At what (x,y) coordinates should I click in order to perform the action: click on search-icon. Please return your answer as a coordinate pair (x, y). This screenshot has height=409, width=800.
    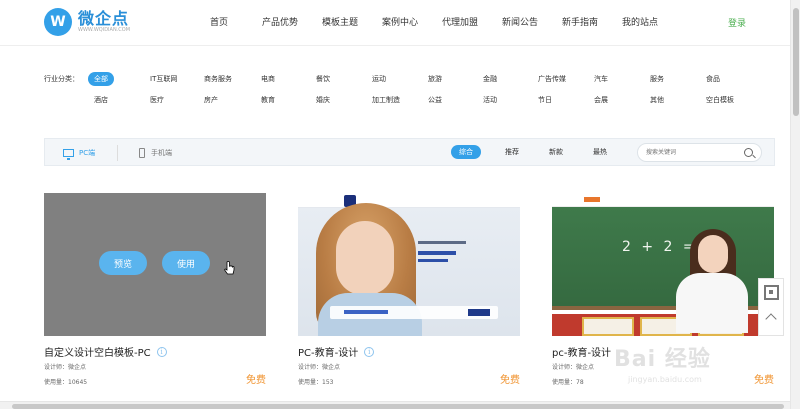
    Looking at the image, I should click on (748, 152).